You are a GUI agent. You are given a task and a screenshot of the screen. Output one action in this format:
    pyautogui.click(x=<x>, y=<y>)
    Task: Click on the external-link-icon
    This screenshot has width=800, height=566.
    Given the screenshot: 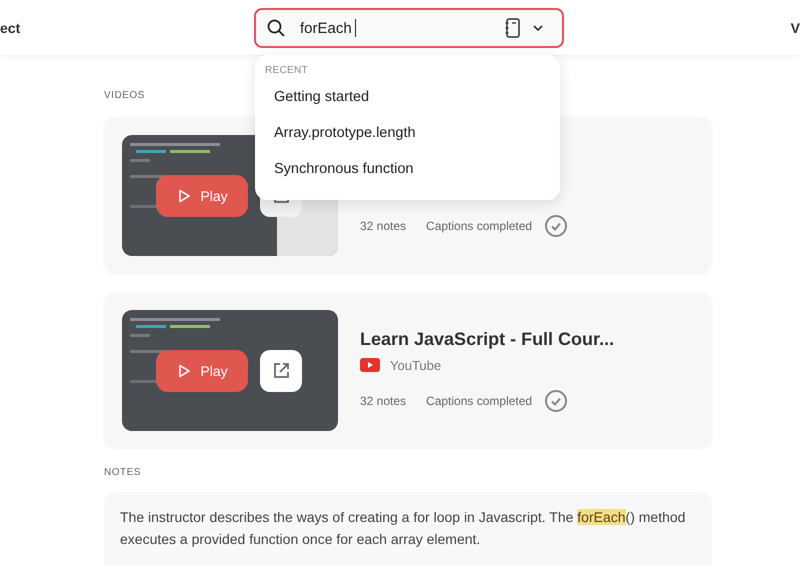 What is the action you would take?
    pyautogui.click(x=281, y=371)
    